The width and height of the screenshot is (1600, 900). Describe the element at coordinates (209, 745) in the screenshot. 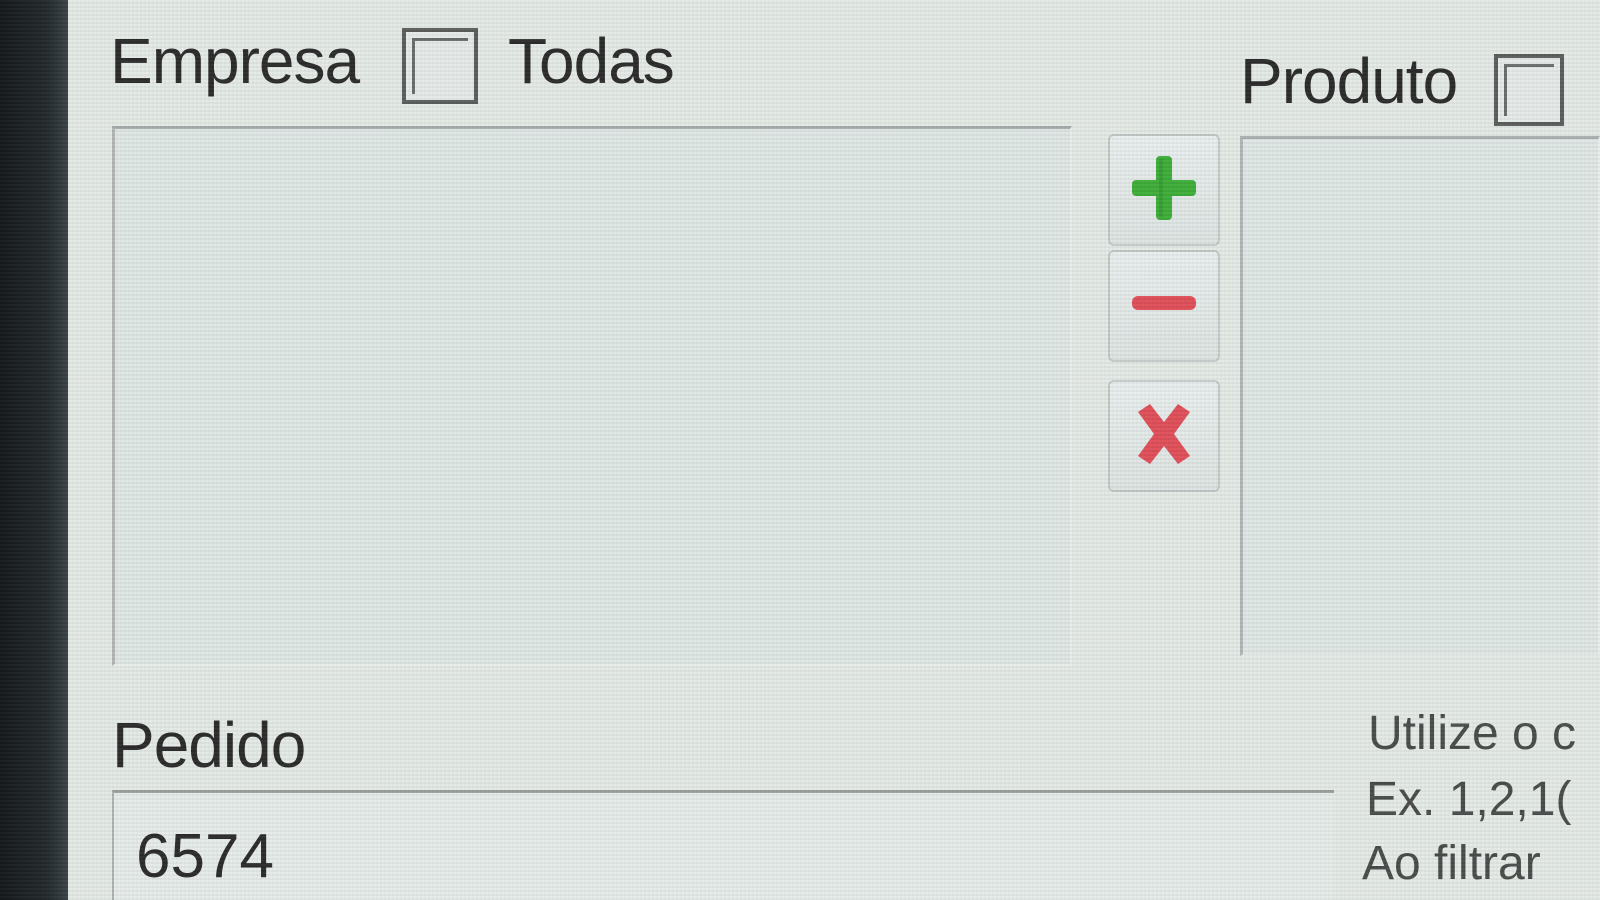

I see `pedido-label: Pedido` at that location.